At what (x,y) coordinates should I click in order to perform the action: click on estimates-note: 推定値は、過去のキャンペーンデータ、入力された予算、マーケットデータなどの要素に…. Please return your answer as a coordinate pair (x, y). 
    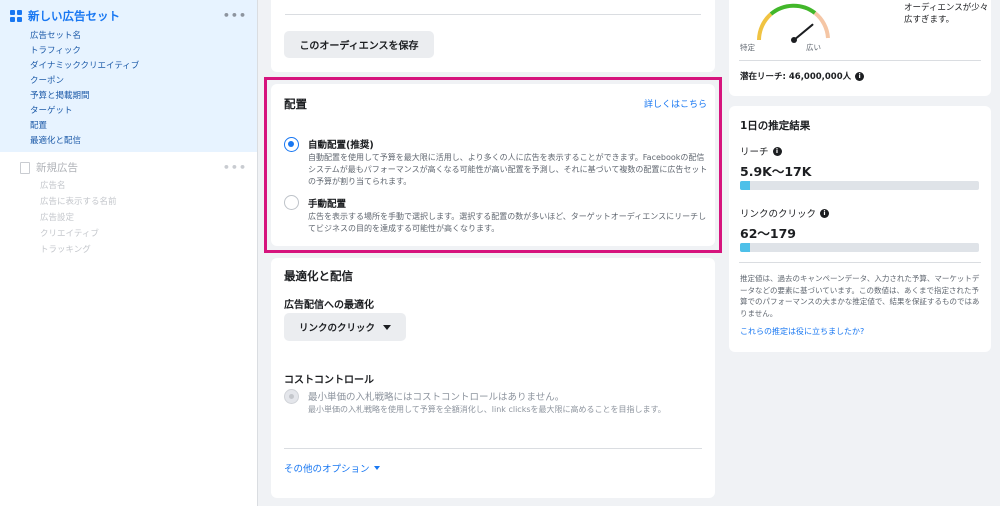
    Looking at the image, I should click on (860, 296).